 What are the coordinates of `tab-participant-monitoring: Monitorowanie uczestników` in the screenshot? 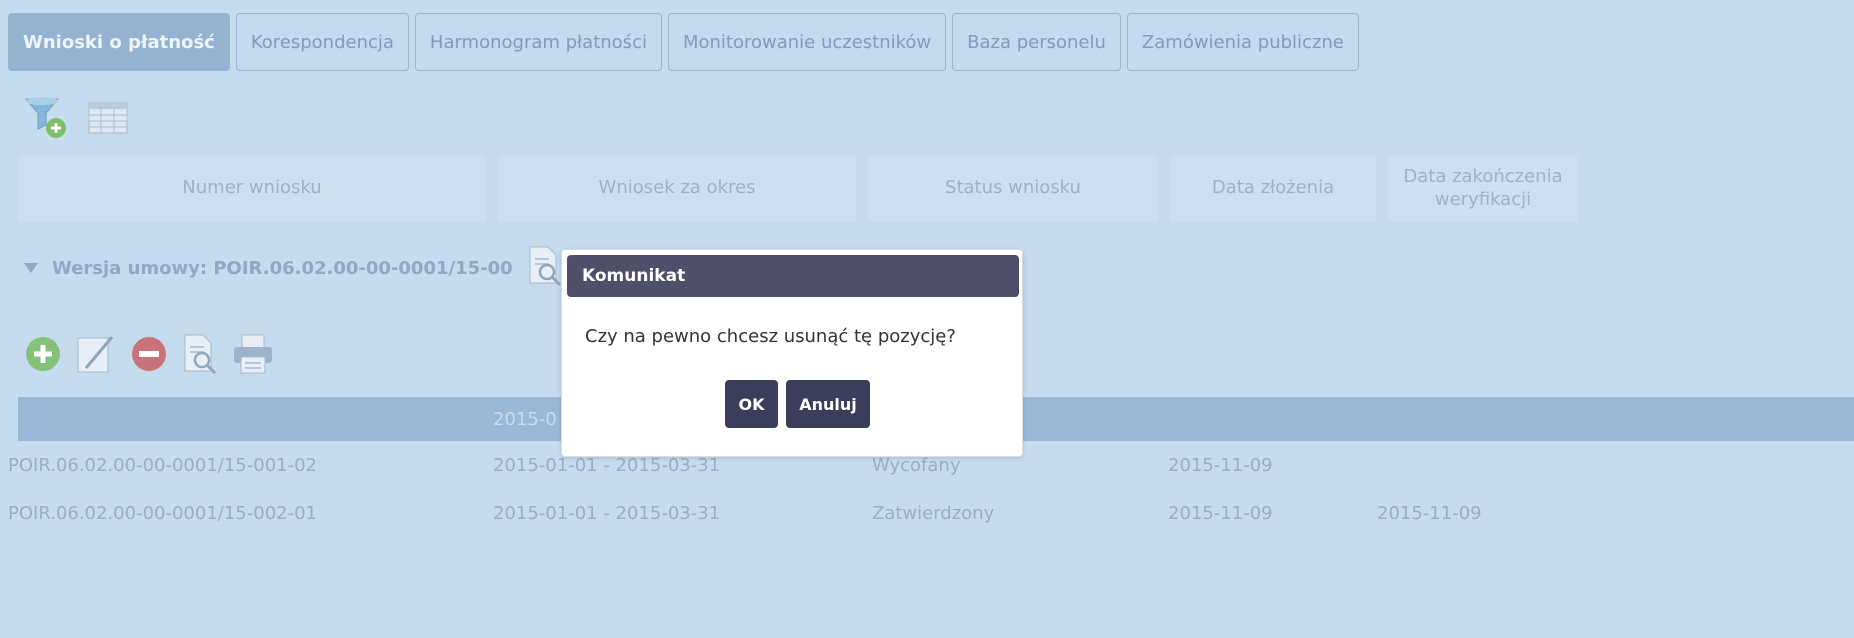 It's located at (807, 42).